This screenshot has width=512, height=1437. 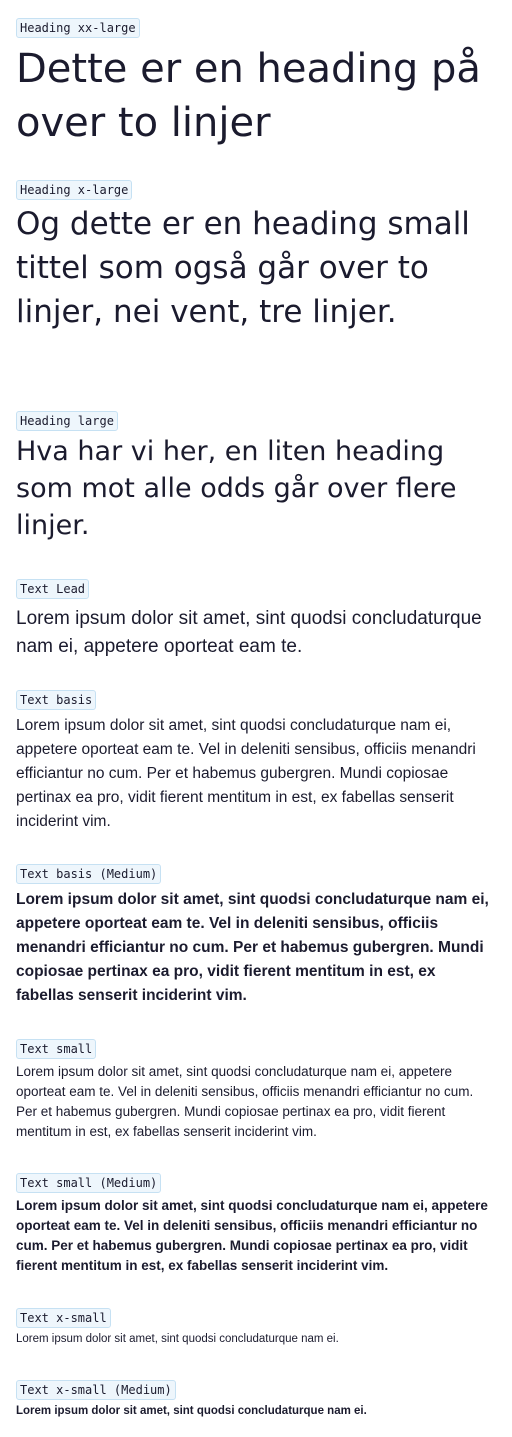 I want to click on style-tag: Text basis (Medium), so click(x=89, y=874).